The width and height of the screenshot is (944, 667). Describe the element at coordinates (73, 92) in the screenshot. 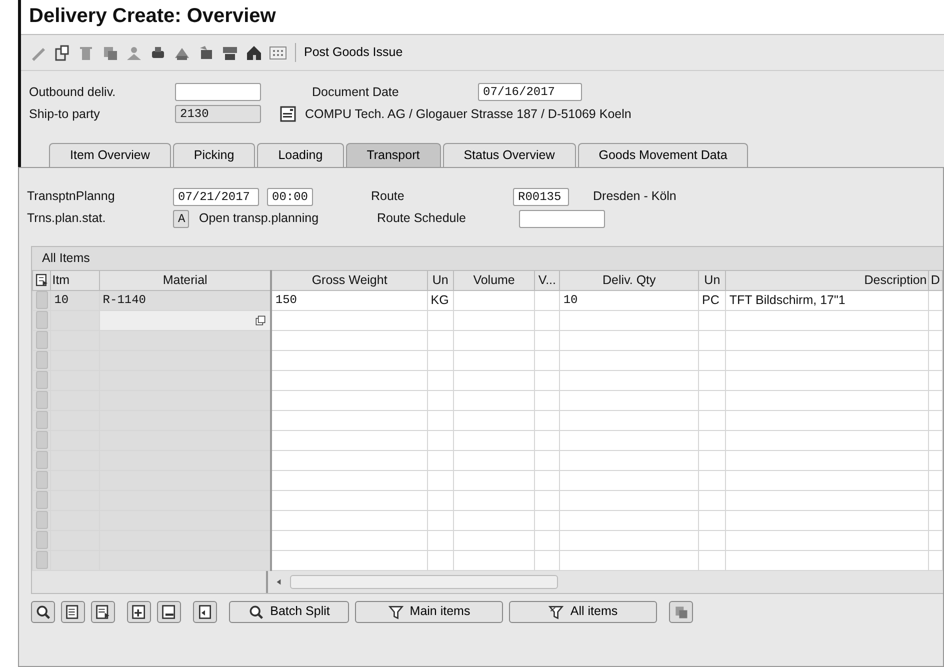

I see `field-label: Outbound deliv.` at that location.